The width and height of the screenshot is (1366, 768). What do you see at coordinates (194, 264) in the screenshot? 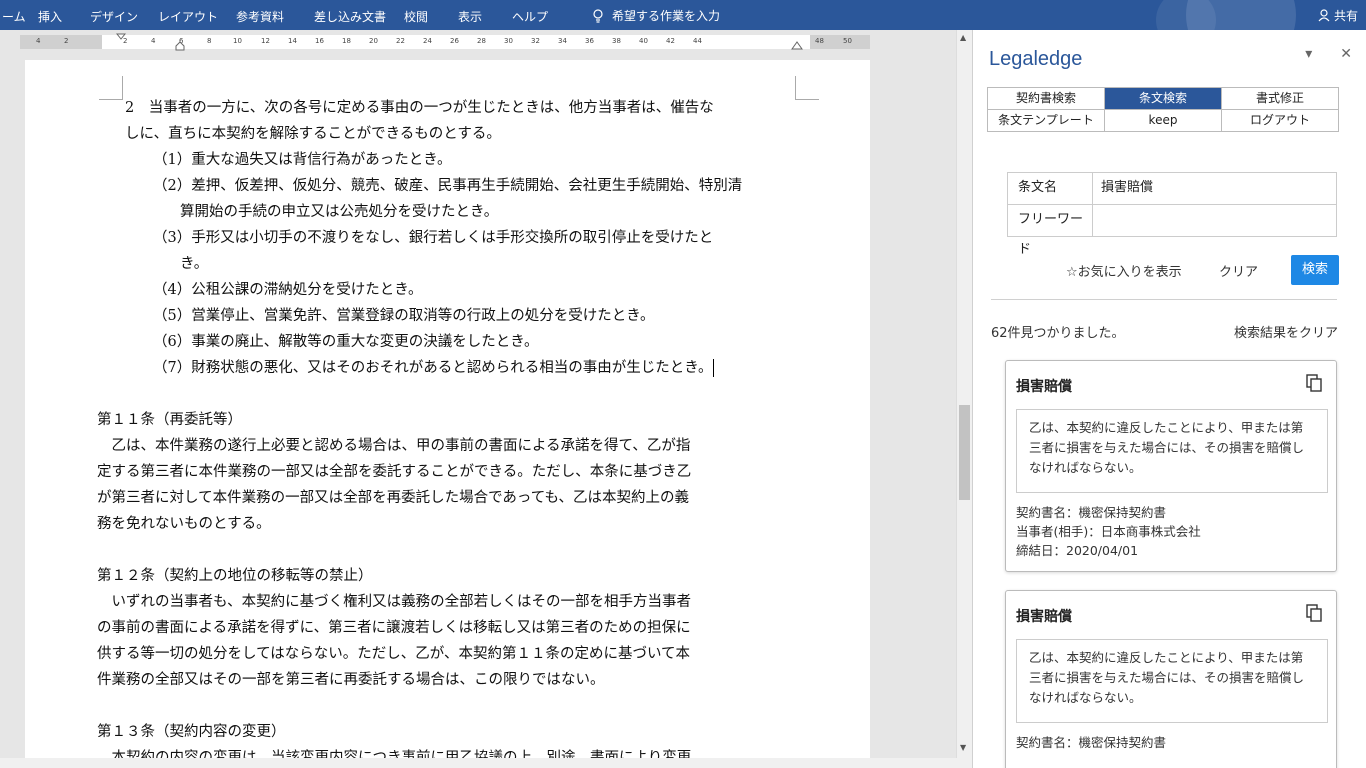
I see `list-item-cont: き。` at bounding box center [194, 264].